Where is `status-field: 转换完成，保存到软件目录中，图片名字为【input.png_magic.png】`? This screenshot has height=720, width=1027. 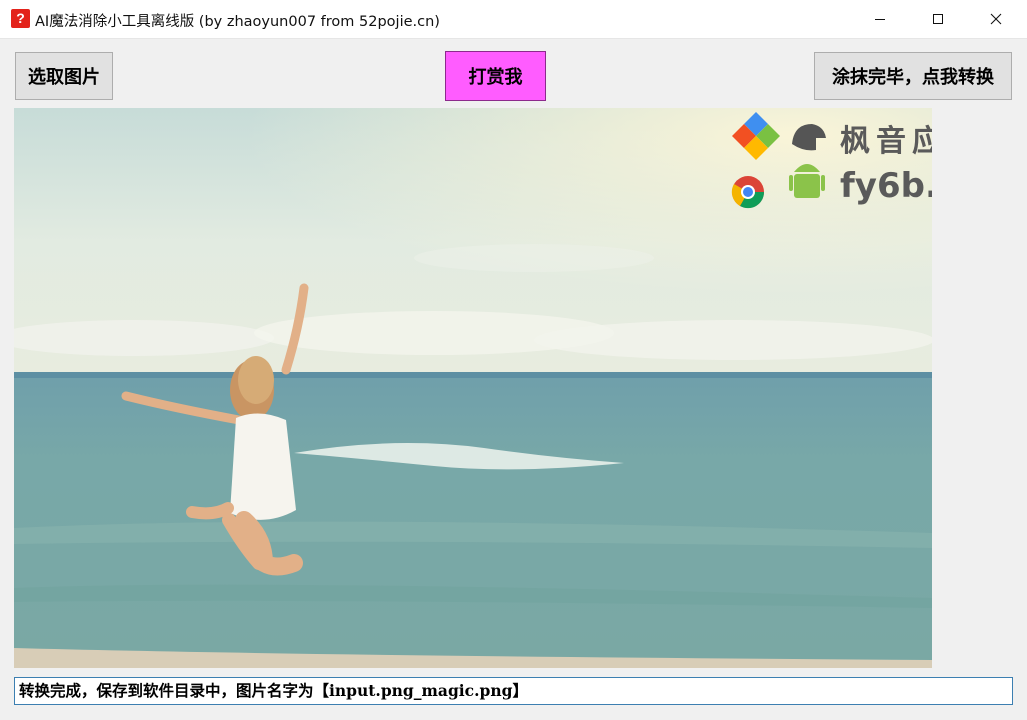
status-field: 转换完成，保存到软件目录中，图片名字为【input.png_magic.png】 is located at coordinates (513, 691).